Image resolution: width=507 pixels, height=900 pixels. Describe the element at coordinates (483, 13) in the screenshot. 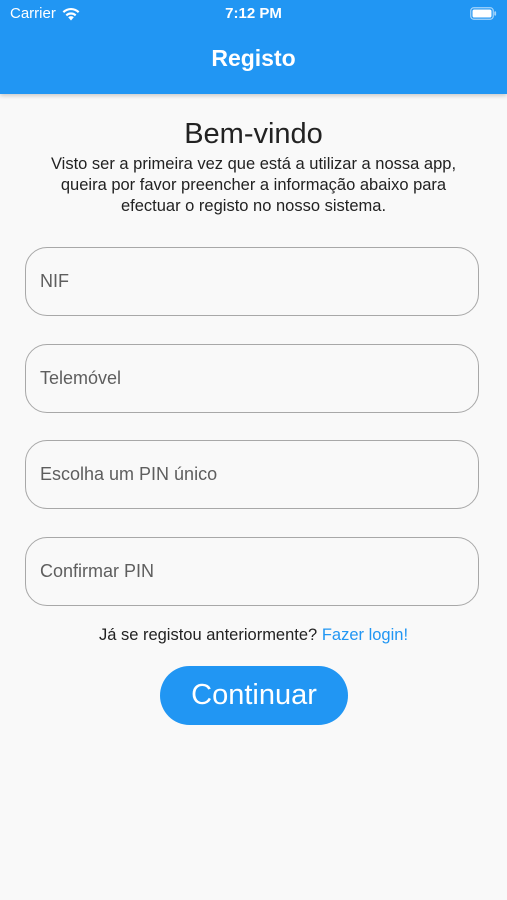

I see `battery-icon` at that location.